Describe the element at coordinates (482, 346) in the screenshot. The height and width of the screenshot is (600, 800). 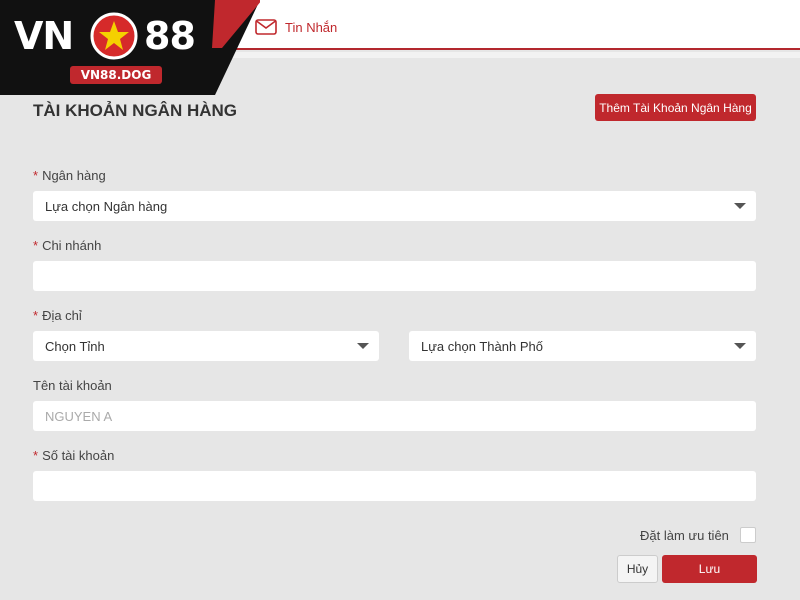
I see `city-select-value: Lựa chọn Thành Phố` at that location.